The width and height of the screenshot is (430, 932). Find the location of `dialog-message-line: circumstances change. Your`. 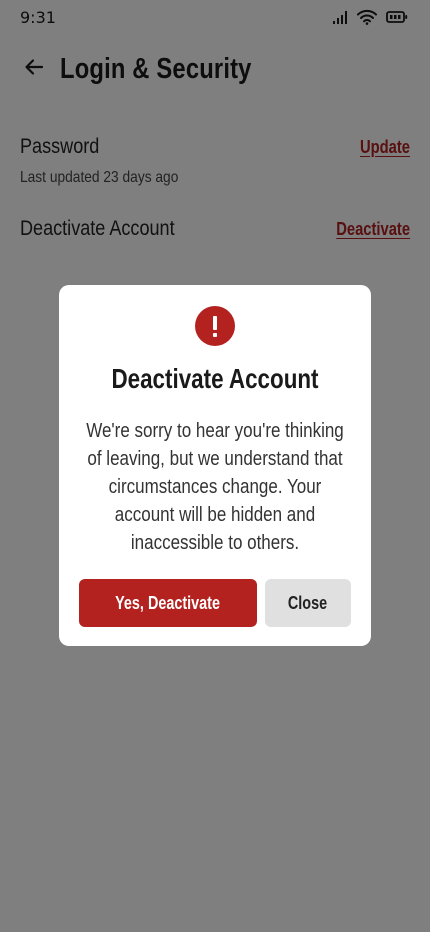

dialog-message-line: circumstances change. Your is located at coordinates (215, 487).